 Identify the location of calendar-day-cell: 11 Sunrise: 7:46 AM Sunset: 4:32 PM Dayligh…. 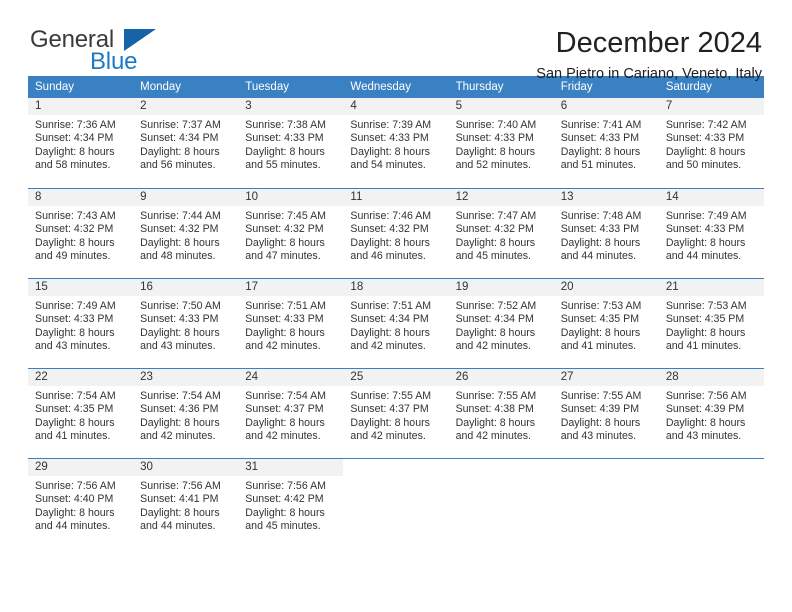
(396, 230).